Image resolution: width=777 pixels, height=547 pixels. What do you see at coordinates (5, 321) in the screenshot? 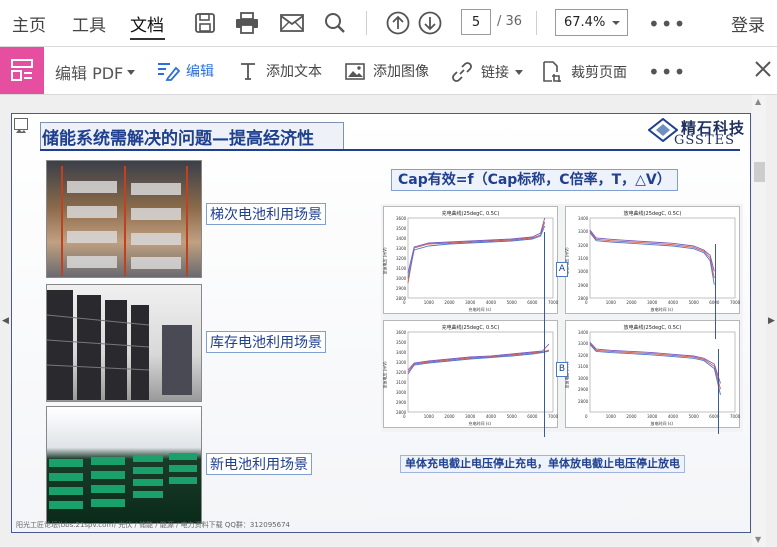
I see `left-panel-arrow-icon: ◀` at bounding box center [5, 321].